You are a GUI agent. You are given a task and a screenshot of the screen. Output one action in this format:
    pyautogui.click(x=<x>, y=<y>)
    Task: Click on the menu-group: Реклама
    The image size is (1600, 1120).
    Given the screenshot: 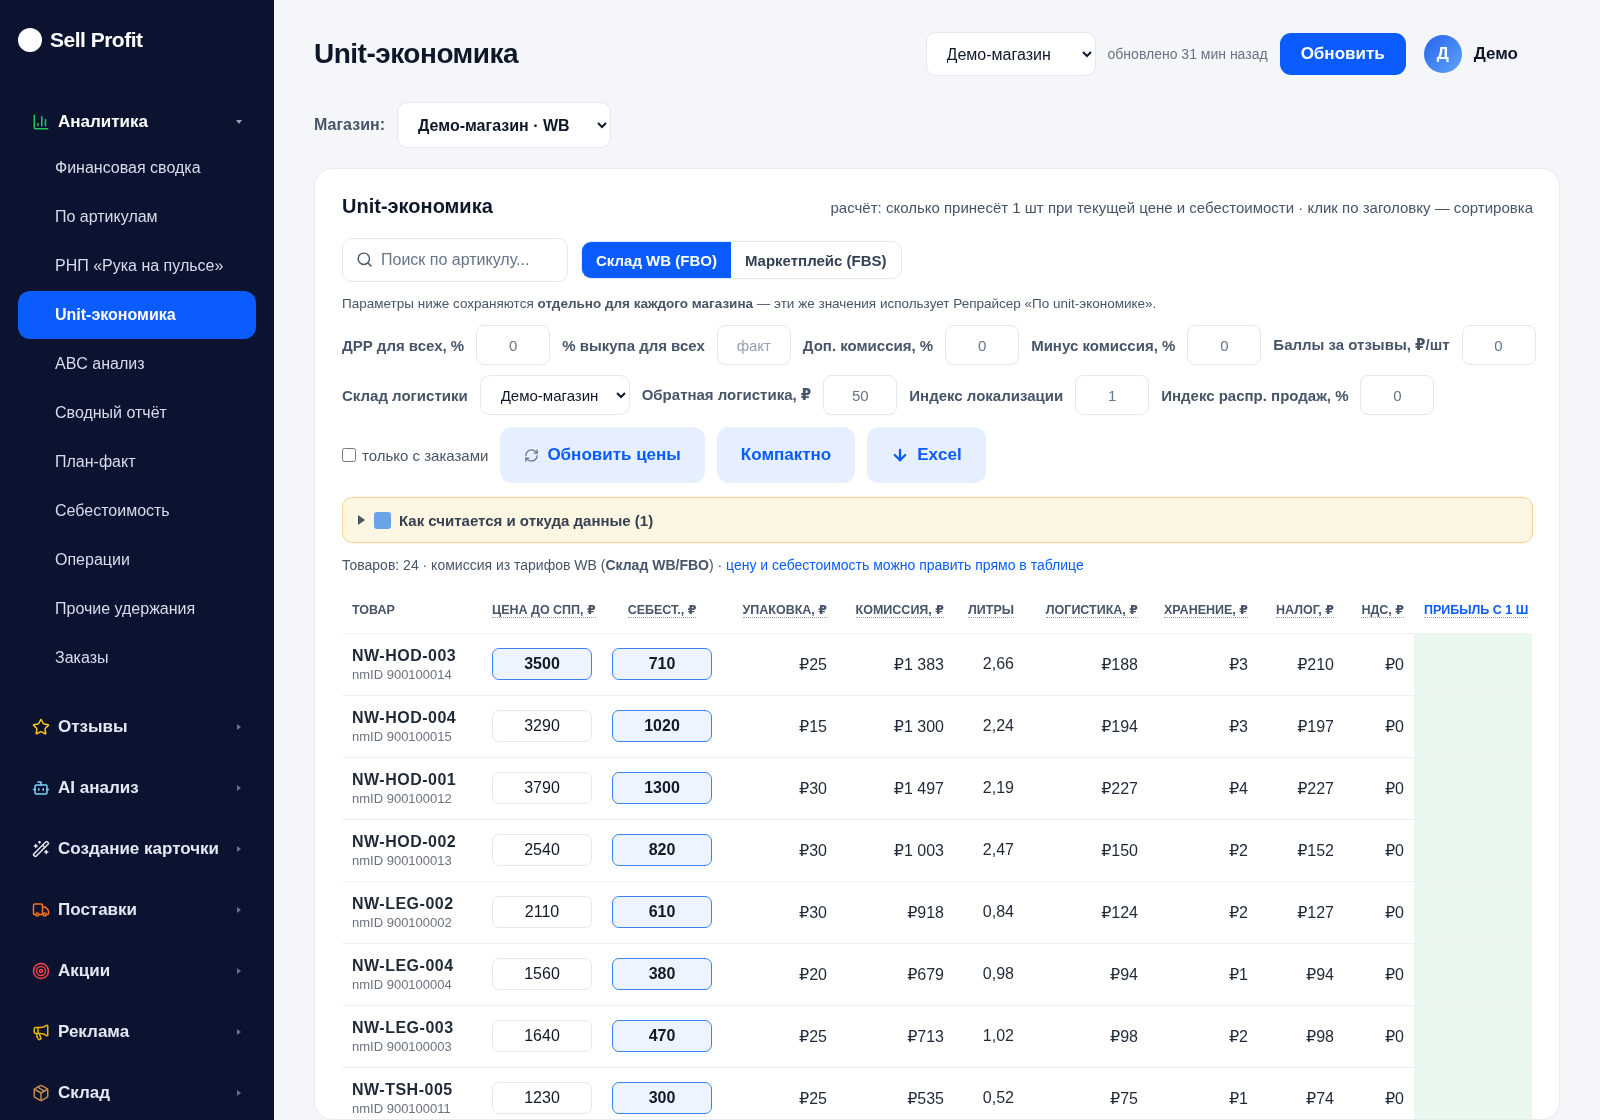 What is the action you would take?
    pyautogui.click(x=137, y=1031)
    